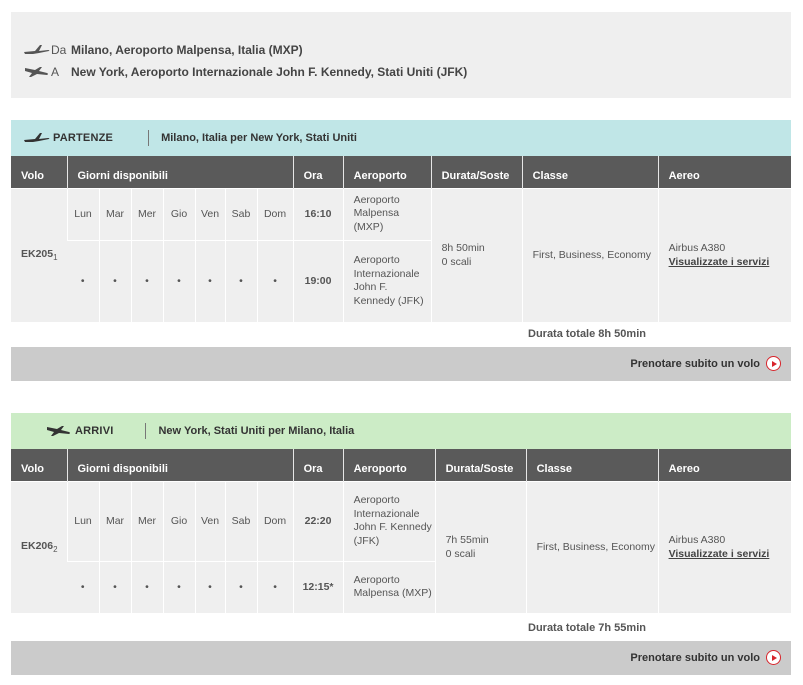  What do you see at coordinates (318, 280) in the screenshot?
I see `arrival-time: 19:00` at bounding box center [318, 280].